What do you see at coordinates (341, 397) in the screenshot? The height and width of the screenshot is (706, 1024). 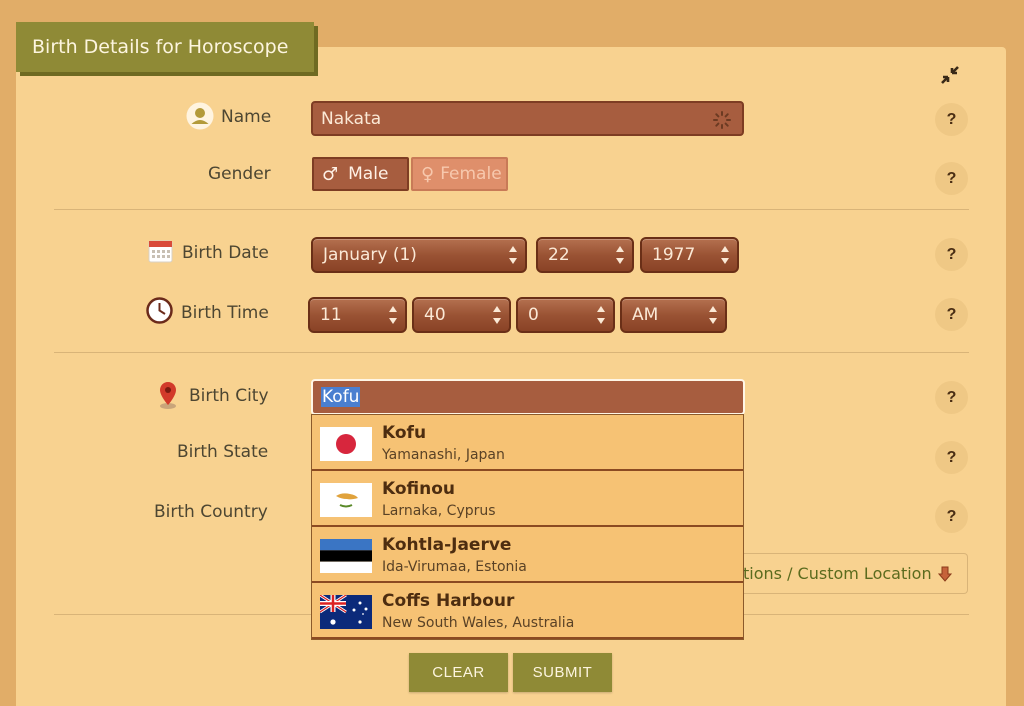 I see `birth-city-input-value: Kofu` at bounding box center [341, 397].